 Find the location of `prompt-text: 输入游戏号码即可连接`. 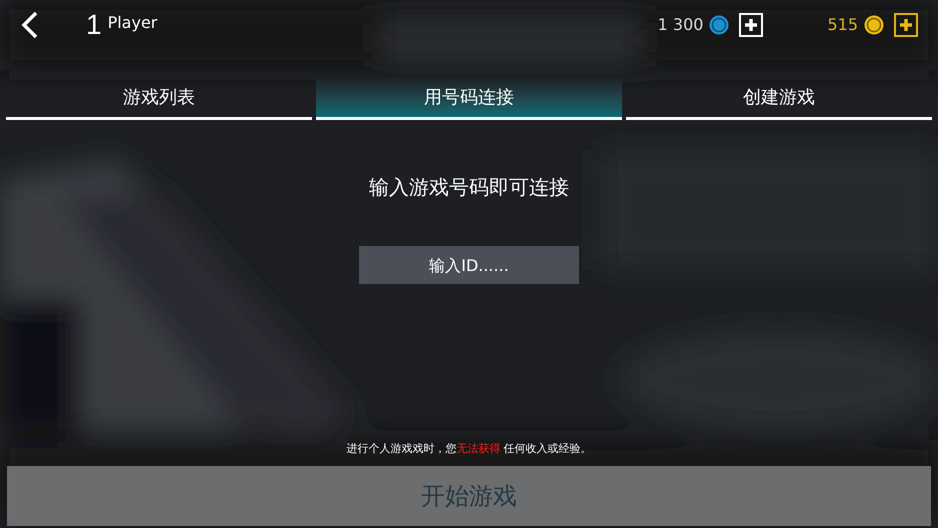

prompt-text: 输入游戏号码即可连接 is located at coordinates (469, 187).